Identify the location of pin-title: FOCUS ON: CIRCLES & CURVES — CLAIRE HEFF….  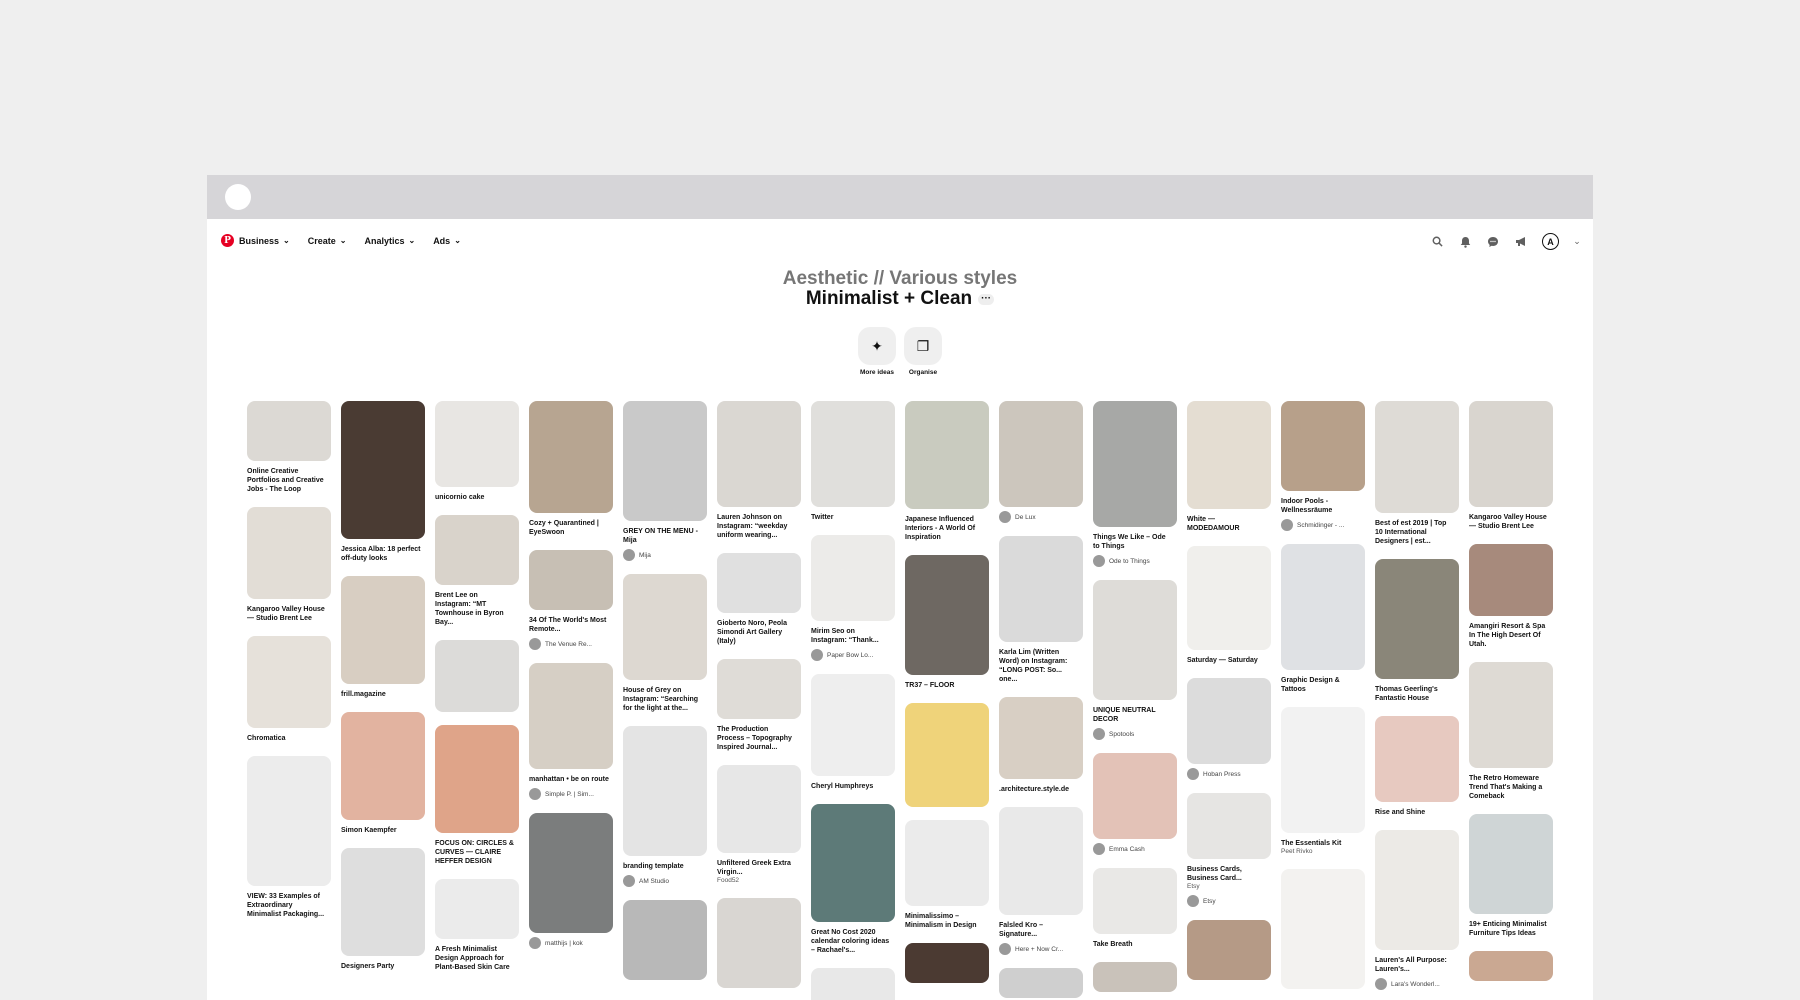
(477, 852).